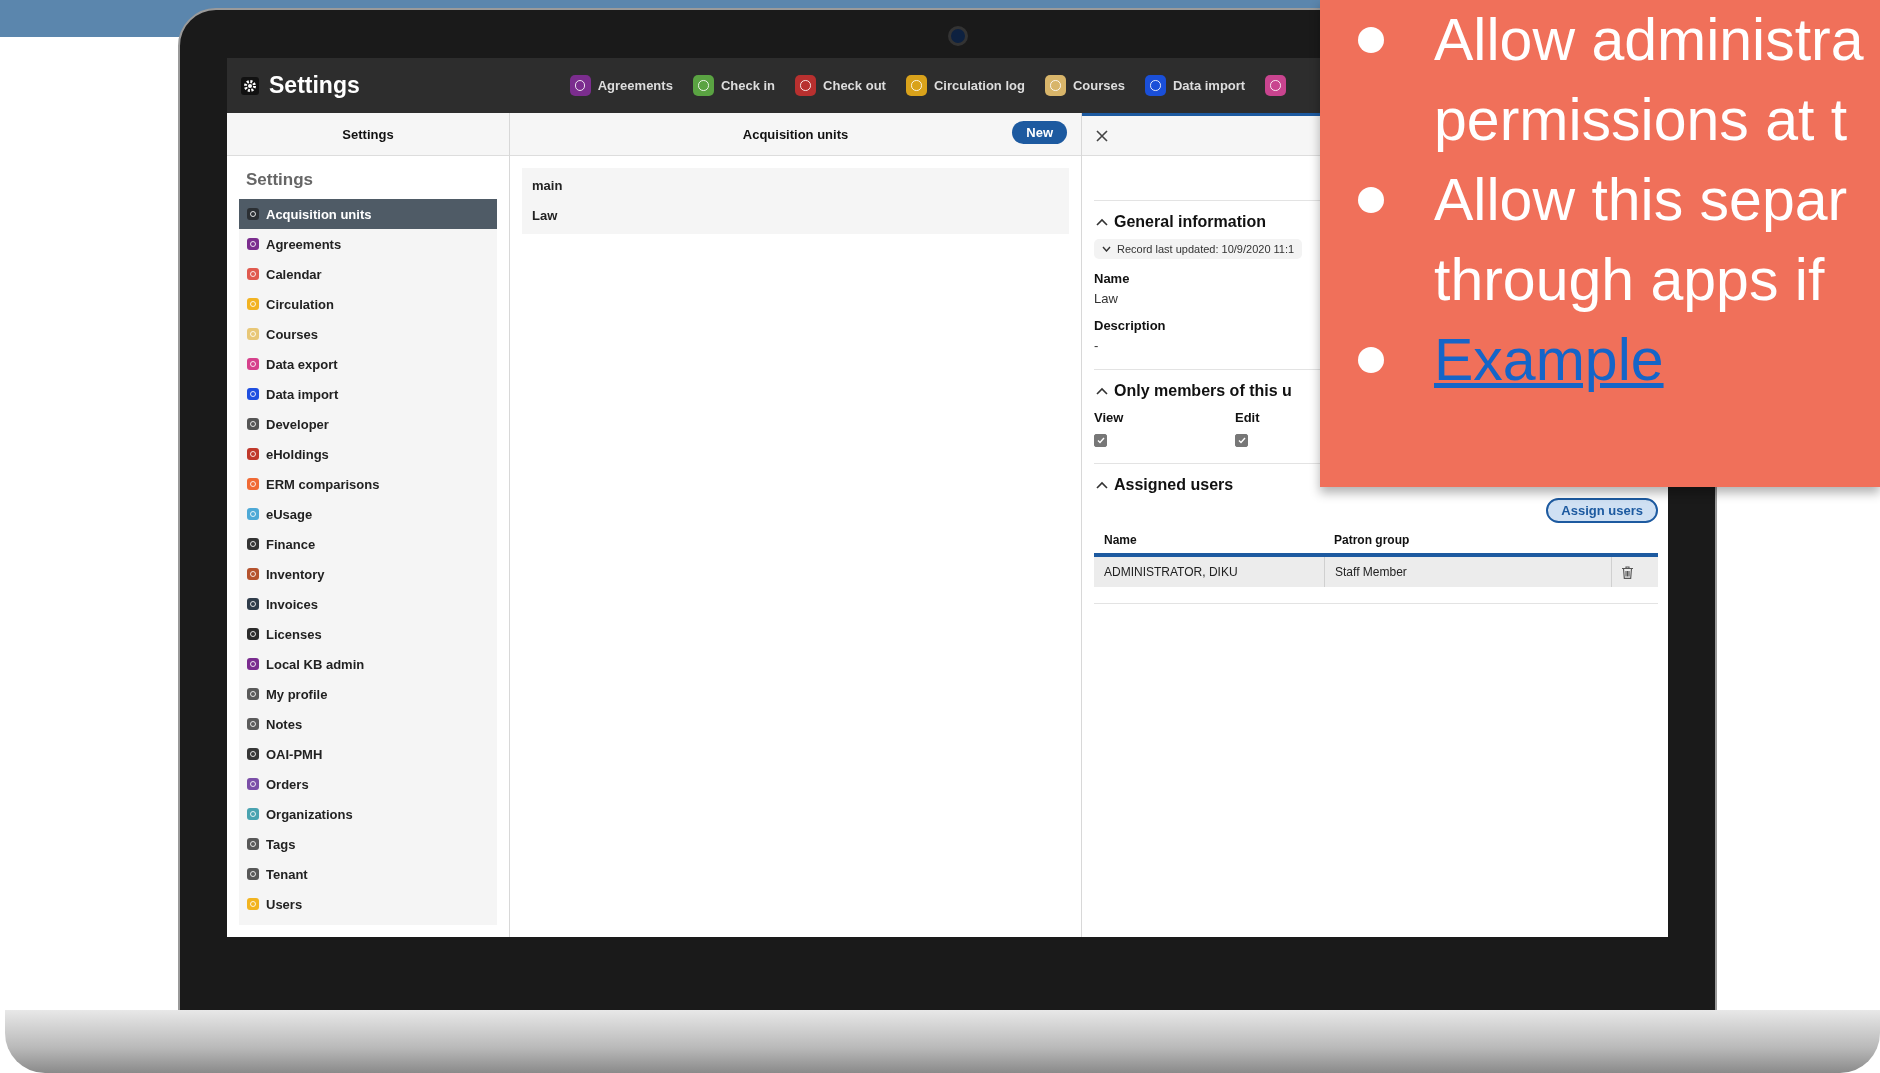 The height and width of the screenshot is (1073, 1880). I want to click on settings-item: My profile, so click(368, 694).